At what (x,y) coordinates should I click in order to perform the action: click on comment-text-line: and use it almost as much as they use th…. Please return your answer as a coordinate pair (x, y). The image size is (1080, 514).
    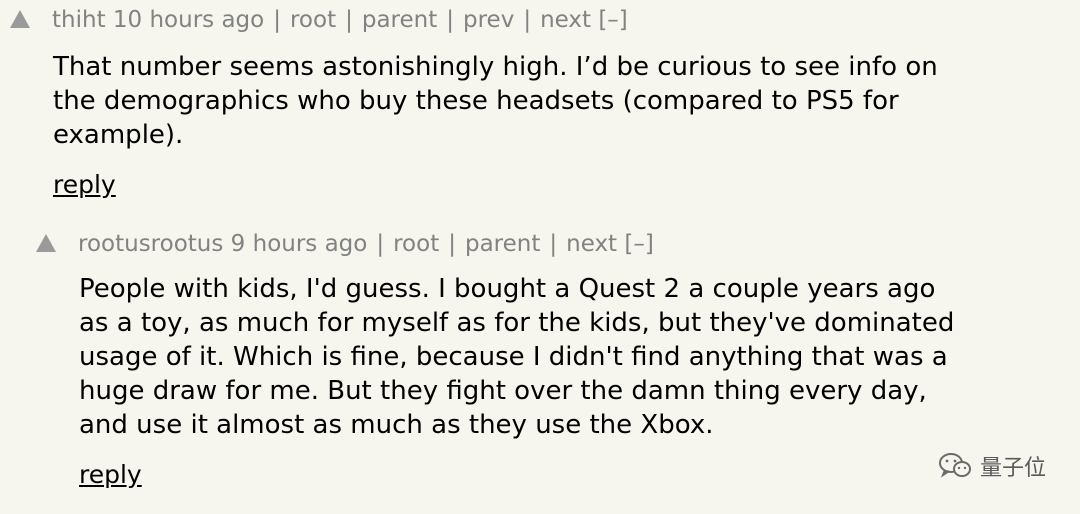
    Looking at the image, I should click on (396, 425).